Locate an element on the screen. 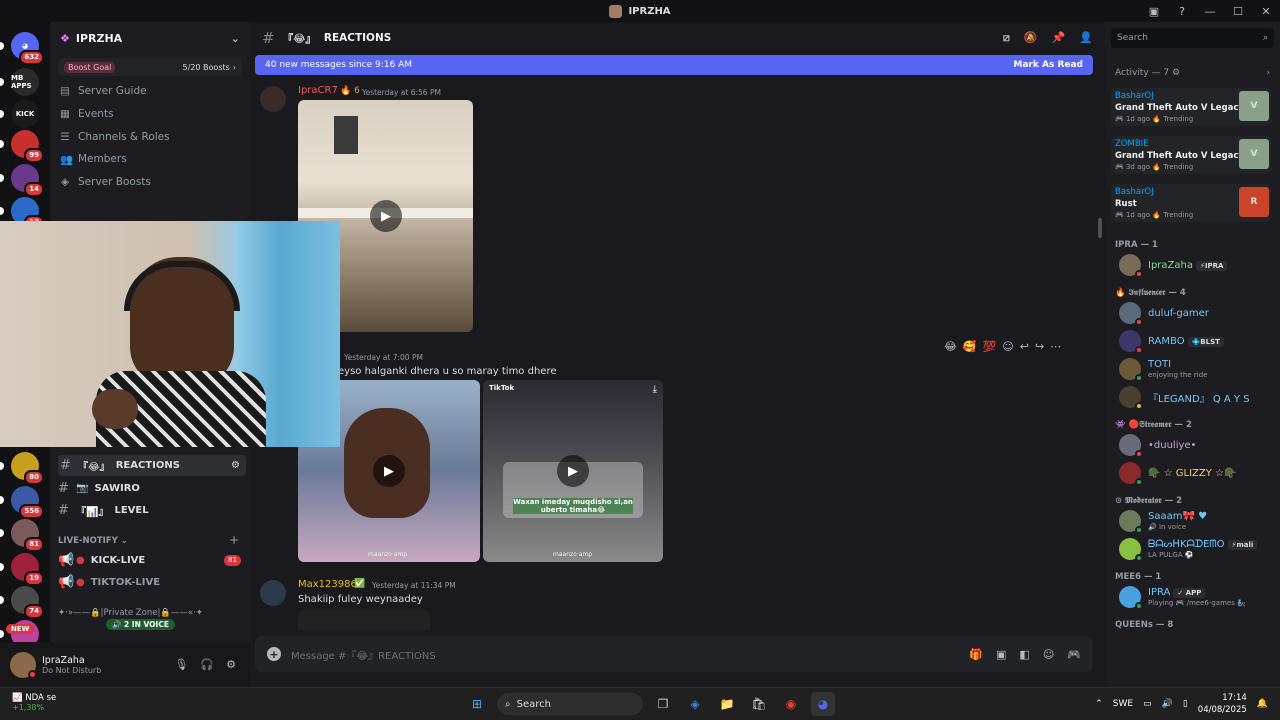 Image resolution: width=1280 pixels, height=720 pixels. server-icon-server-4: 99 is located at coordinates (27, 146).